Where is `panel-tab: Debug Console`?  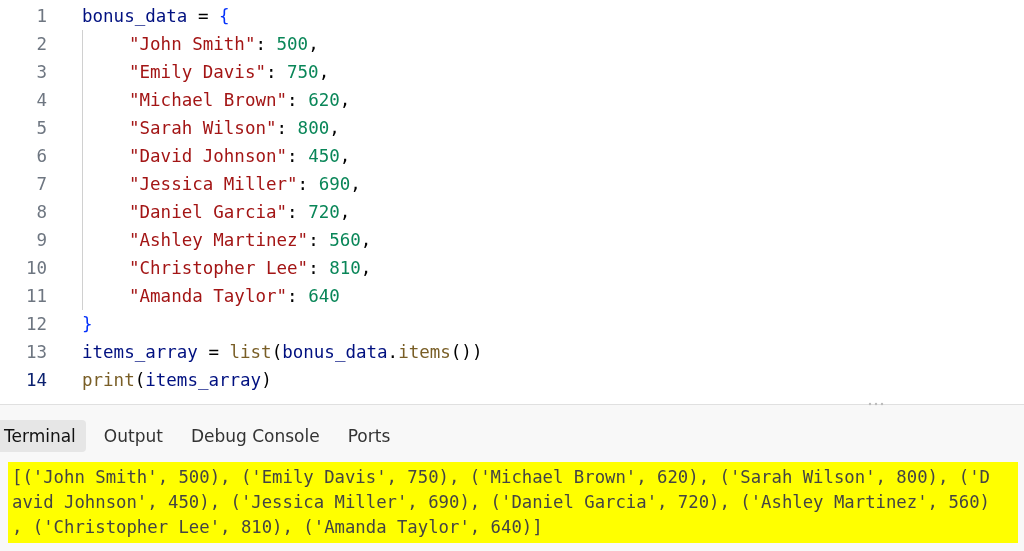
panel-tab: Debug Console is located at coordinates (255, 436).